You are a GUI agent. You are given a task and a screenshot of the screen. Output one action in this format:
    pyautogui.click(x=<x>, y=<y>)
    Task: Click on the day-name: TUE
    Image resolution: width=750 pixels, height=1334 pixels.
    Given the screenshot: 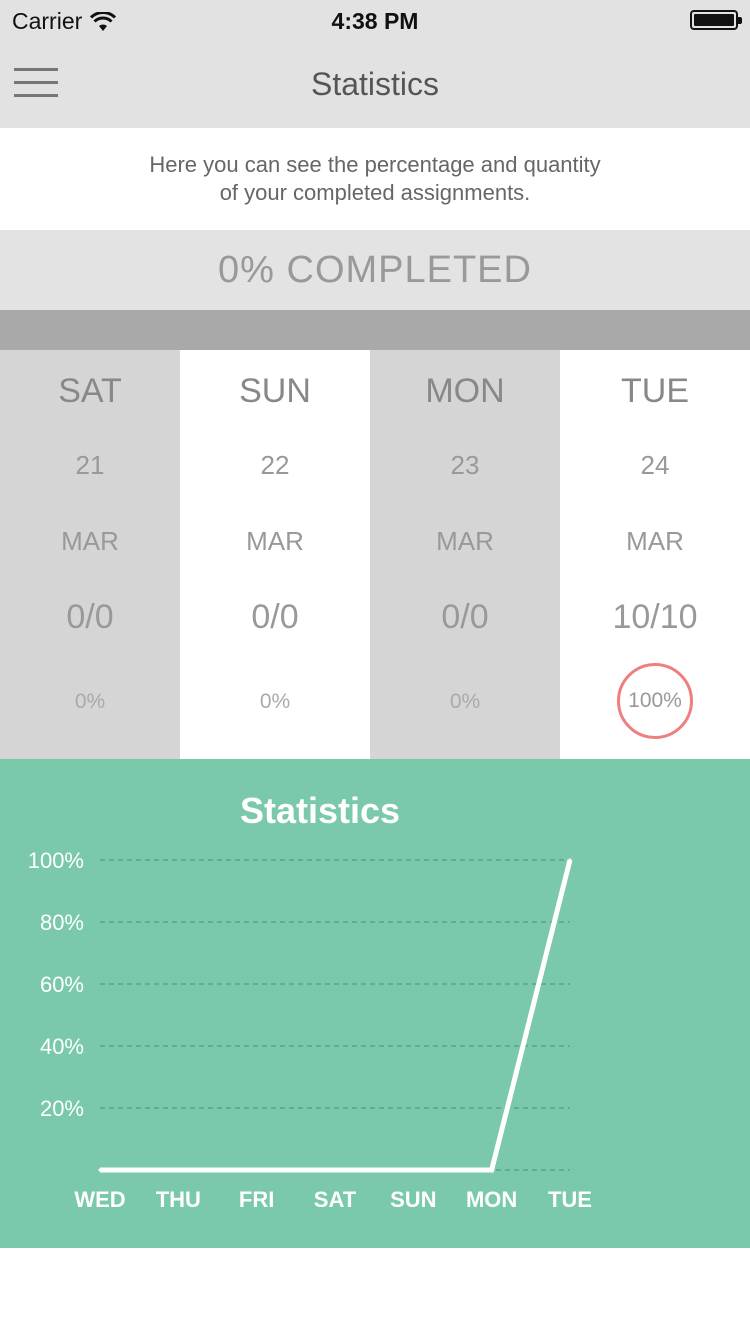 What is the action you would take?
    pyautogui.click(x=655, y=391)
    